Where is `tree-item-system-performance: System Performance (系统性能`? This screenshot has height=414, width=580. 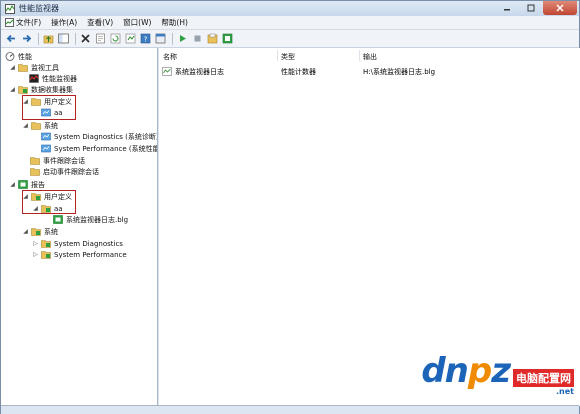 tree-item-system-performance: System Performance (系统性能 is located at coordinates (99, 148).